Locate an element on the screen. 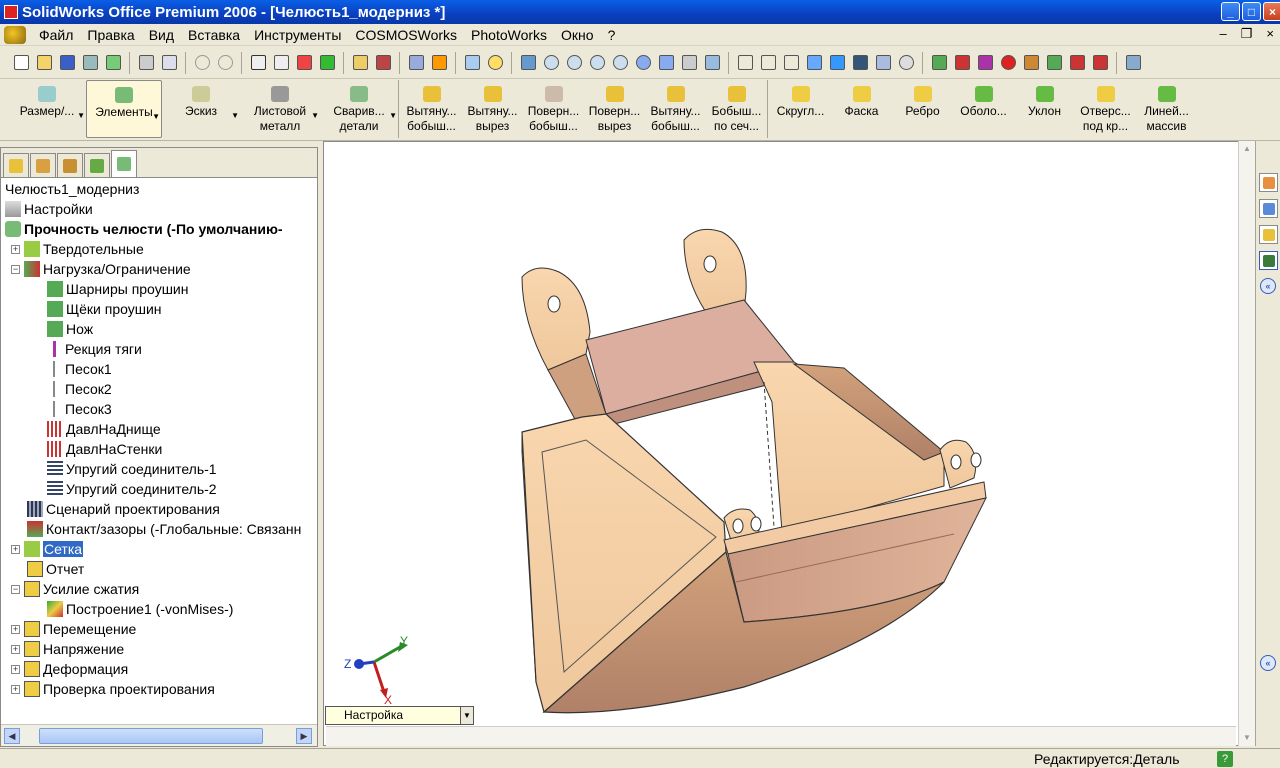 The width and height of the screenshot is (1280, 768). shaded-icon is located at coordinates (837, 63).